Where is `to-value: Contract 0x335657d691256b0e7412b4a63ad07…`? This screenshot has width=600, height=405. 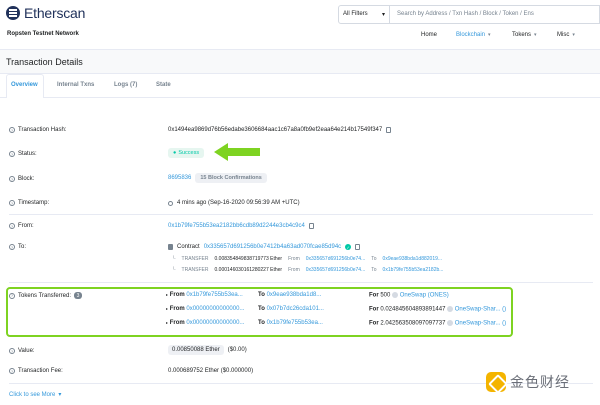 to-value: Contract 0x335657d691256b0e7412b4a63ad07… is located at coordinates (264, 247).